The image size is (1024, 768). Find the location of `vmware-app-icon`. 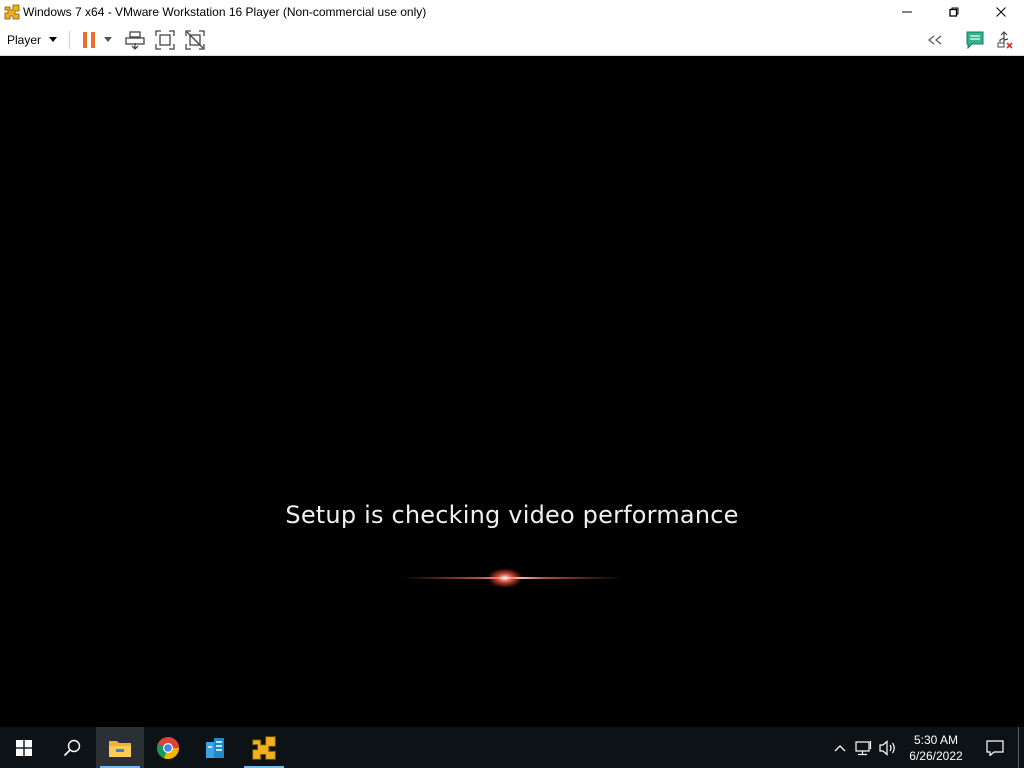

vmware-app-icon is located at coordinates (12, 12).